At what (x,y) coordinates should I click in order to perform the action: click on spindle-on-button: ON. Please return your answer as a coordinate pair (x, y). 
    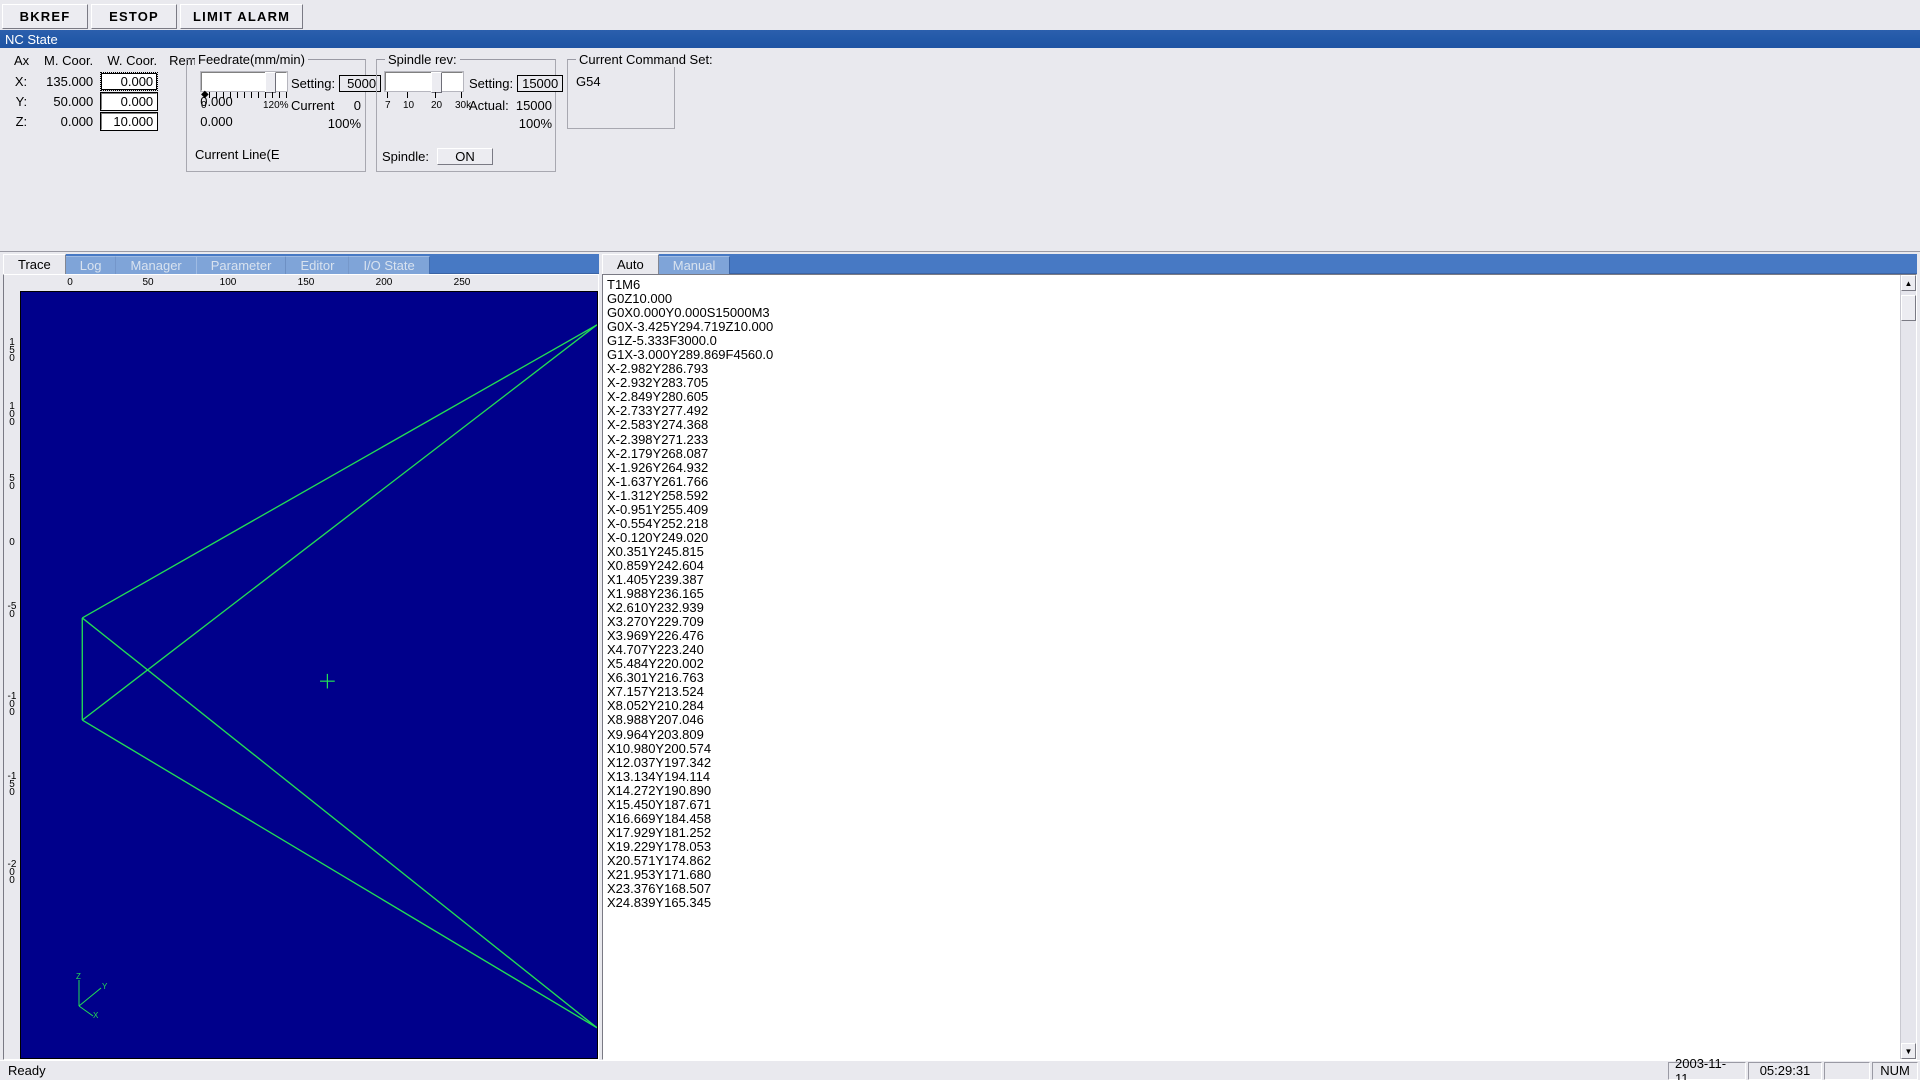
    Looking at the image, I should click on (464, 156).